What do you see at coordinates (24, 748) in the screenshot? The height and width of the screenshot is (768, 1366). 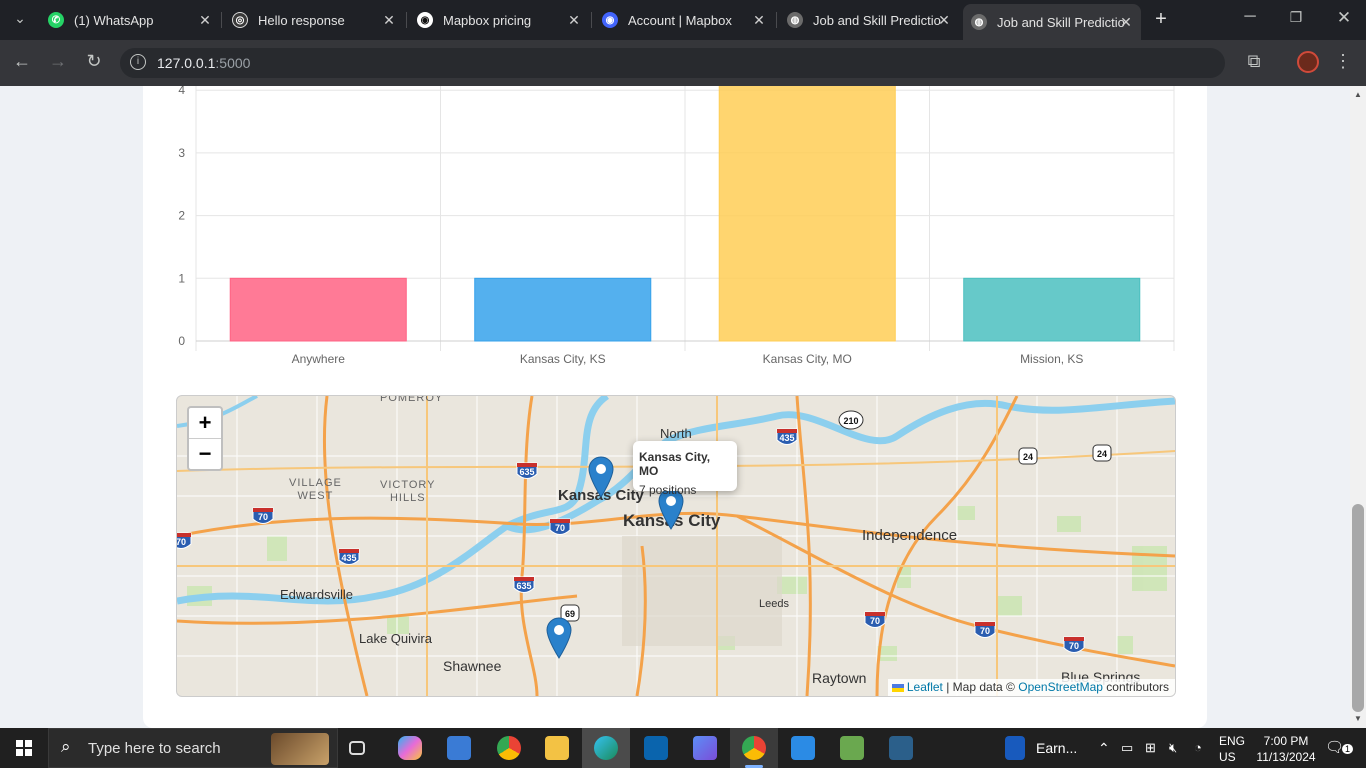 I see `windows-start-icon` at bounding box center [24, 748].